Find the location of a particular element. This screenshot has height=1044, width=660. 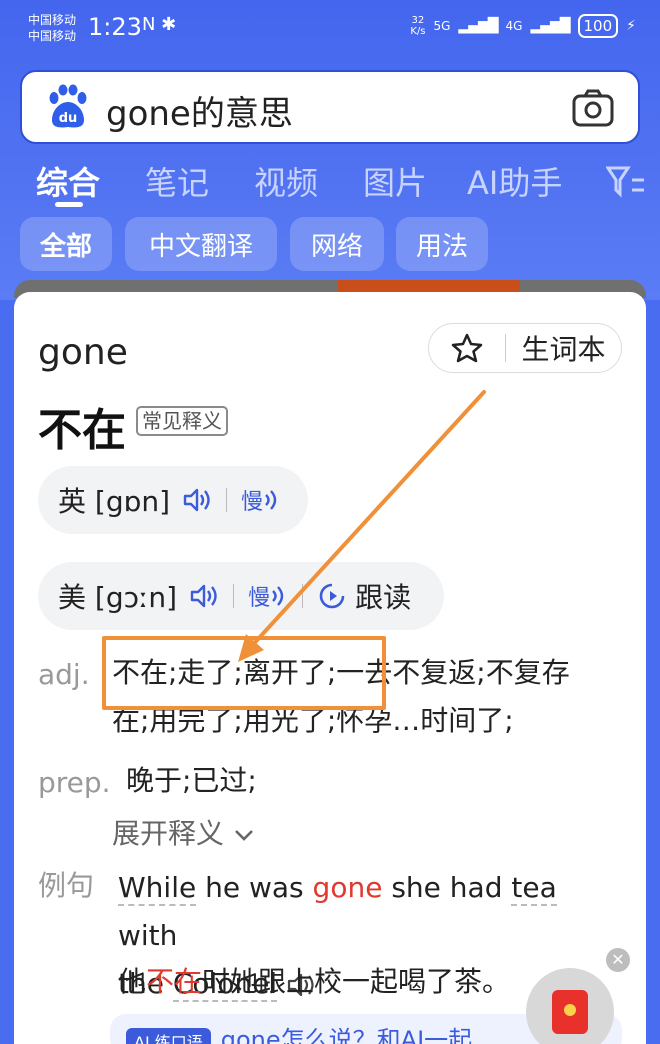

status-right: 32 K/s 5G ▂▄▆█ 4G ▂▄▆█ 100 ⚡ is located at coordinates (523, 26).